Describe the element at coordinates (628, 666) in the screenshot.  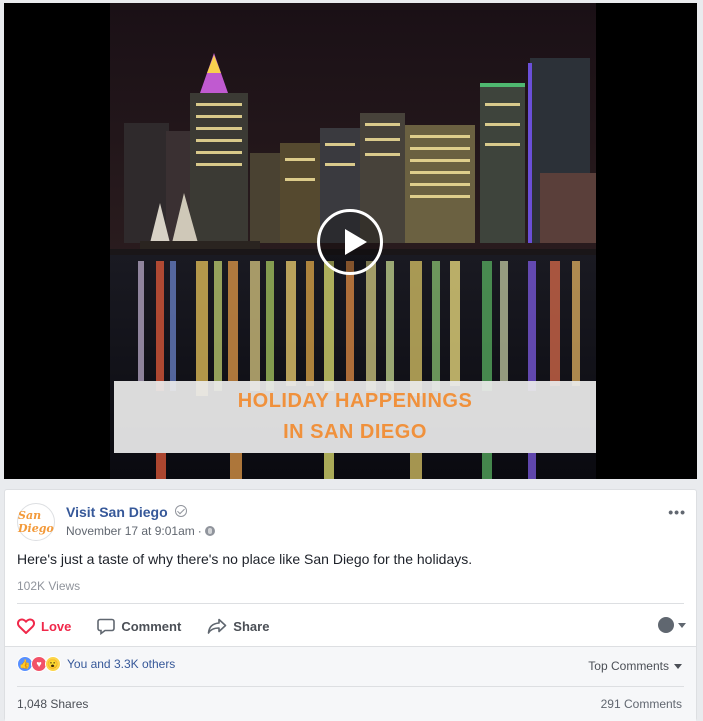
I see `top-comments-label: Top Comments` at that location.